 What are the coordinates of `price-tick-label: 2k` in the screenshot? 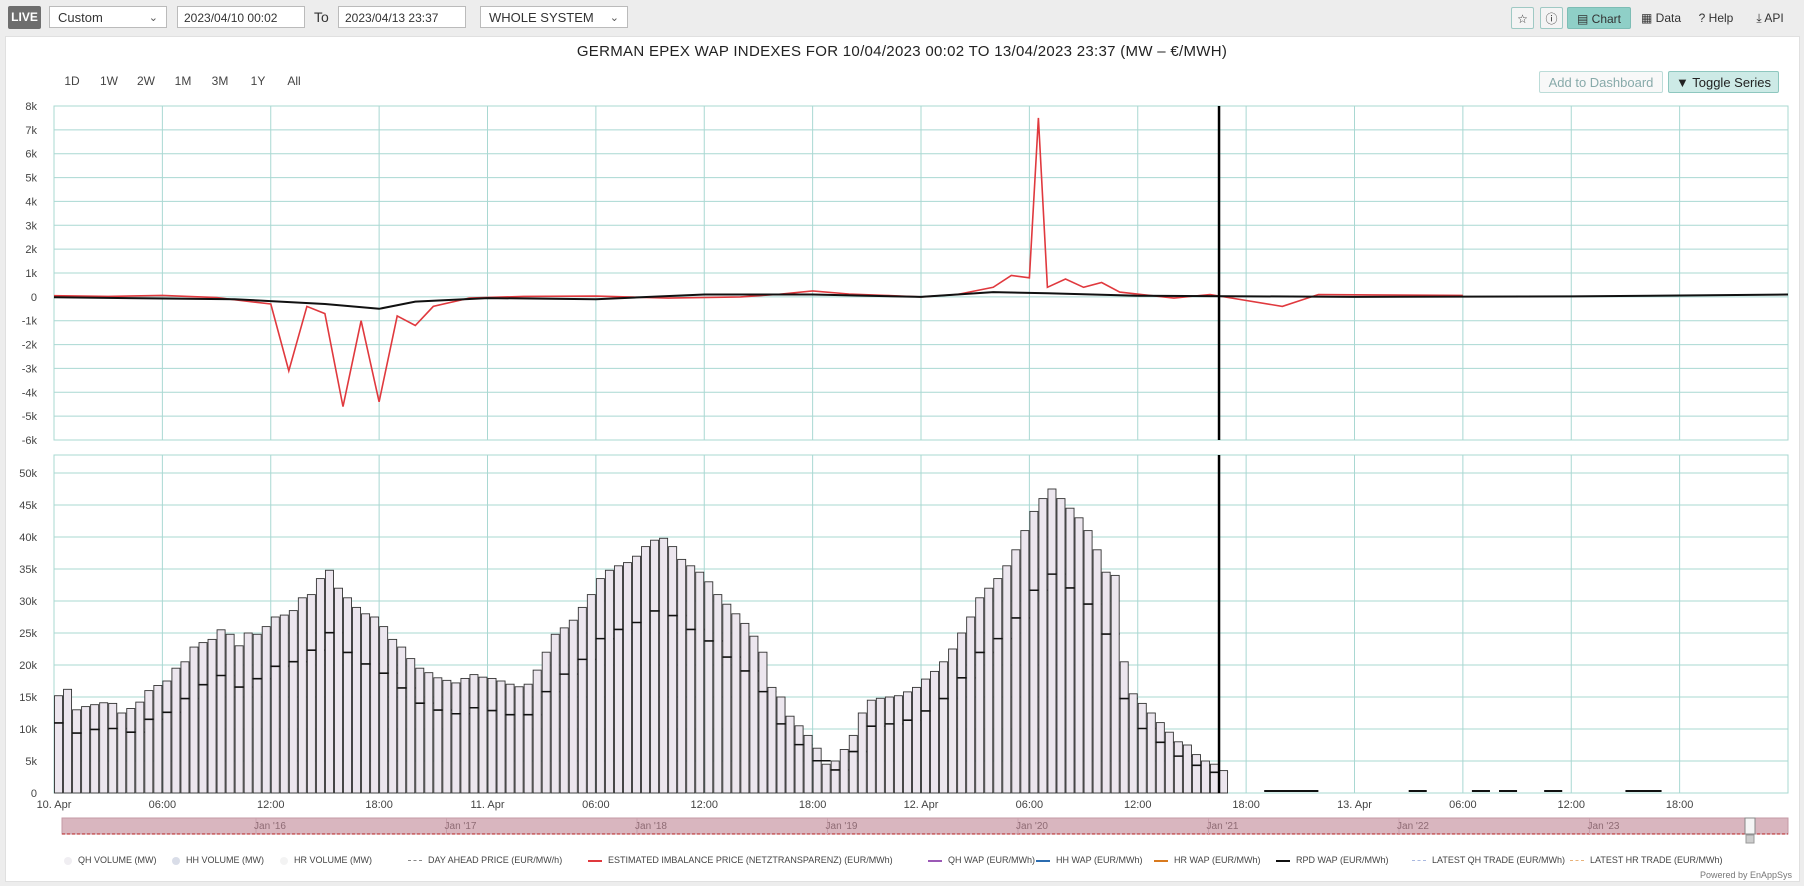 It's located at (31, 250).